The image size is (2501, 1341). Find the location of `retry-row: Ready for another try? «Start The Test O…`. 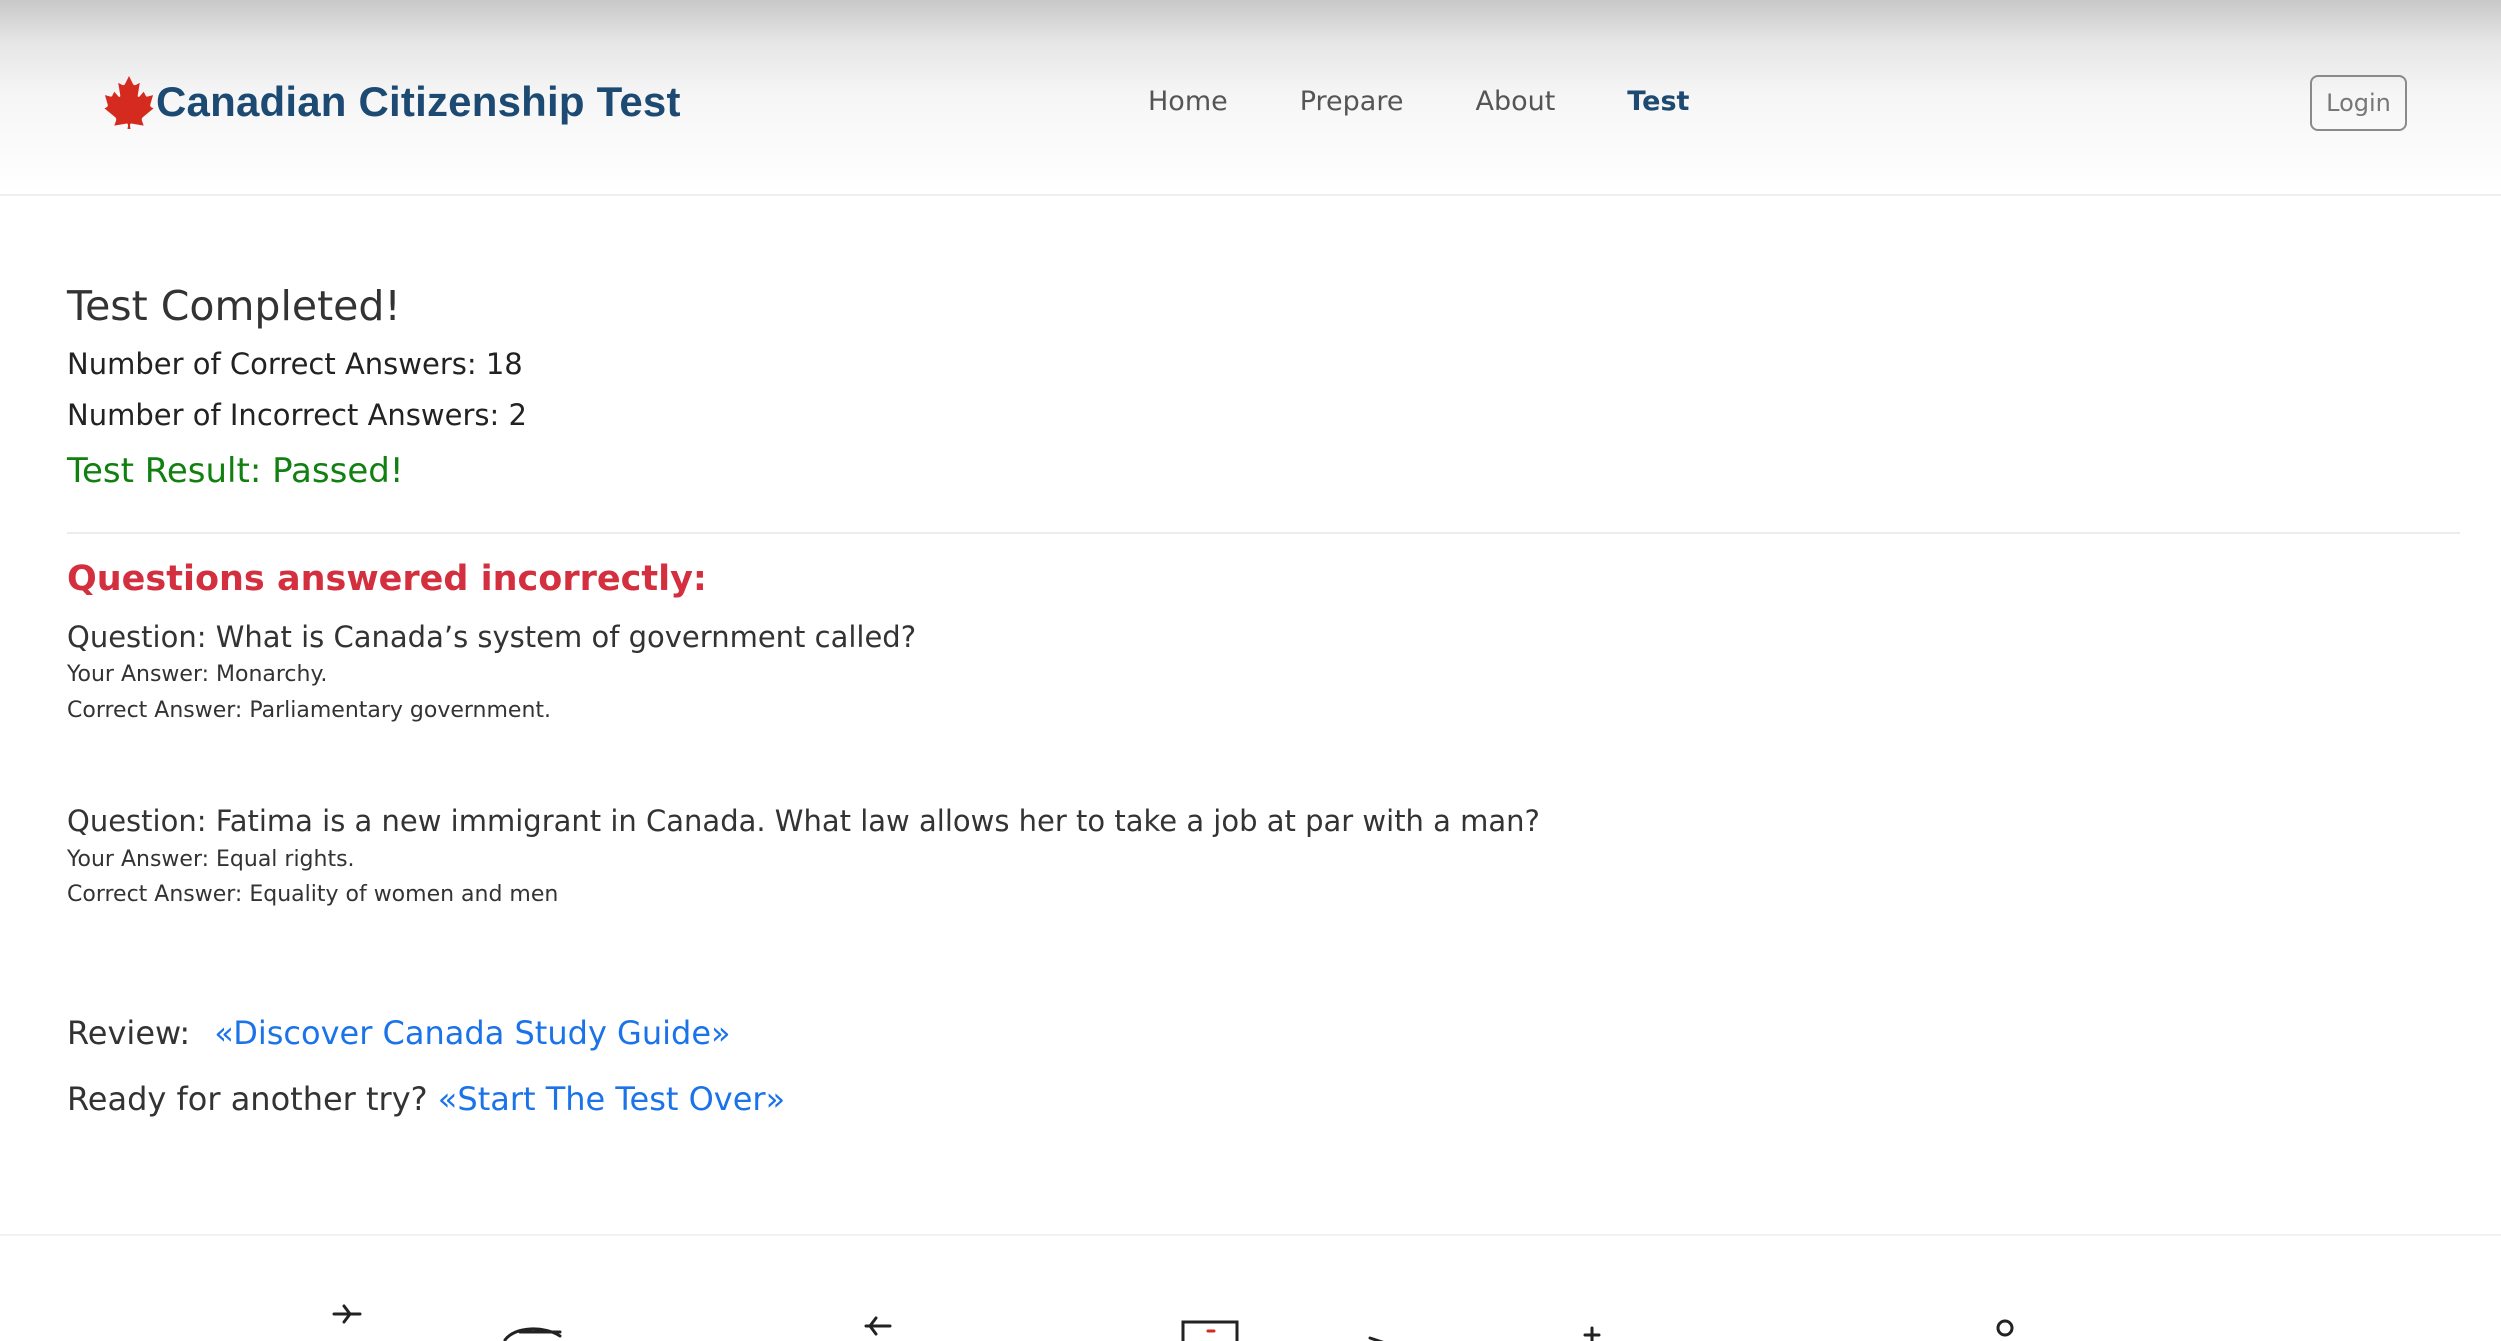

retry-row: Ready for another try? «Start The Test O… is located at coordinates (1263, 1099).